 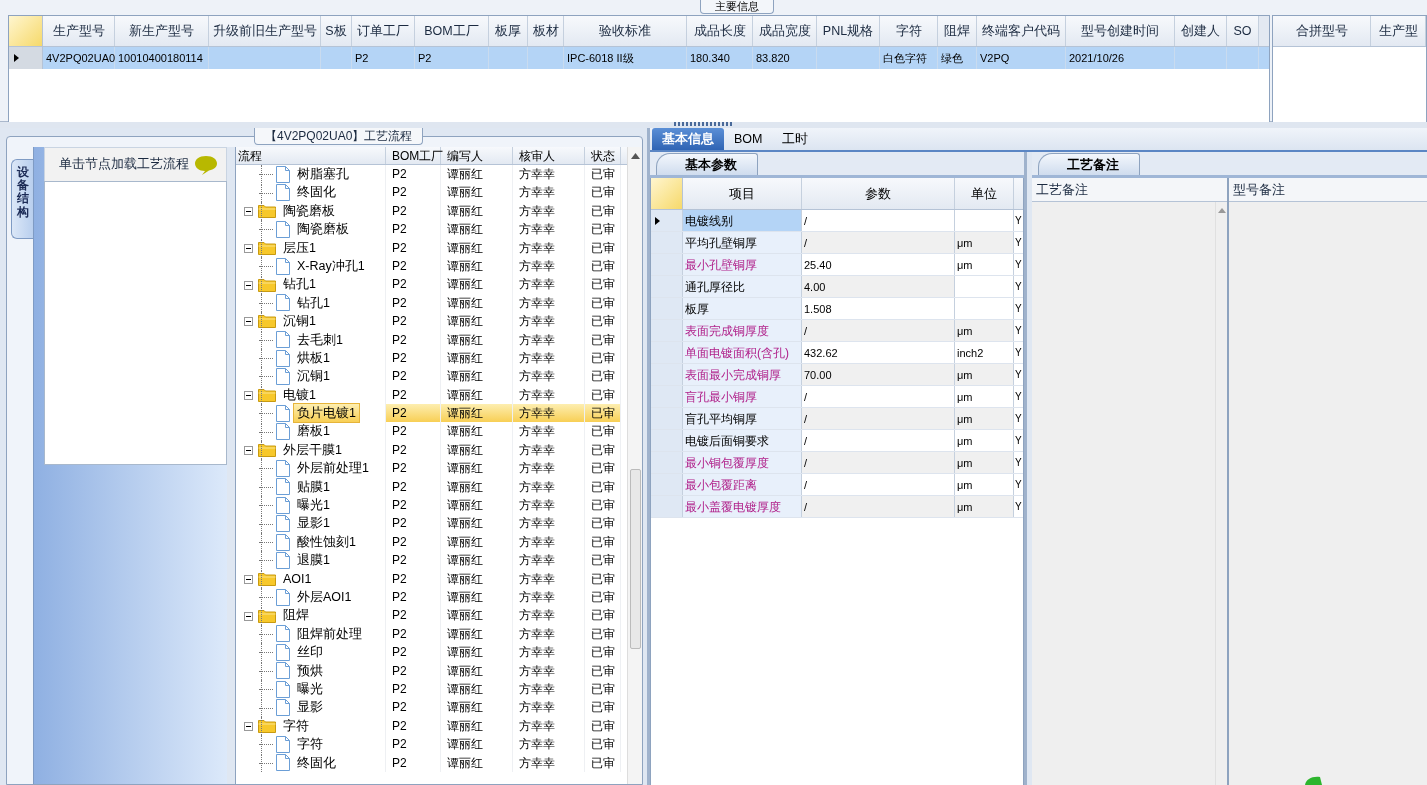 What do you see at coordinates (324, 597) in the screenshot?
I see `tree-node: 外层AOI1` at bounding box center [324, 597].